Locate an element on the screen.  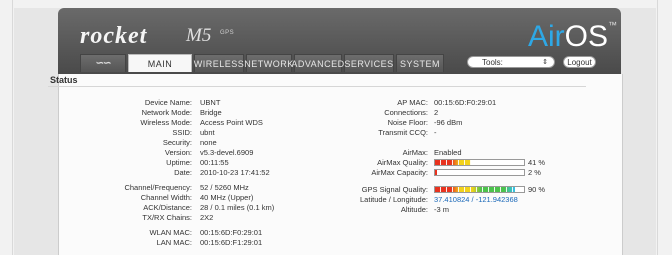
security-label: Security: is located at coordinates (177, 142).